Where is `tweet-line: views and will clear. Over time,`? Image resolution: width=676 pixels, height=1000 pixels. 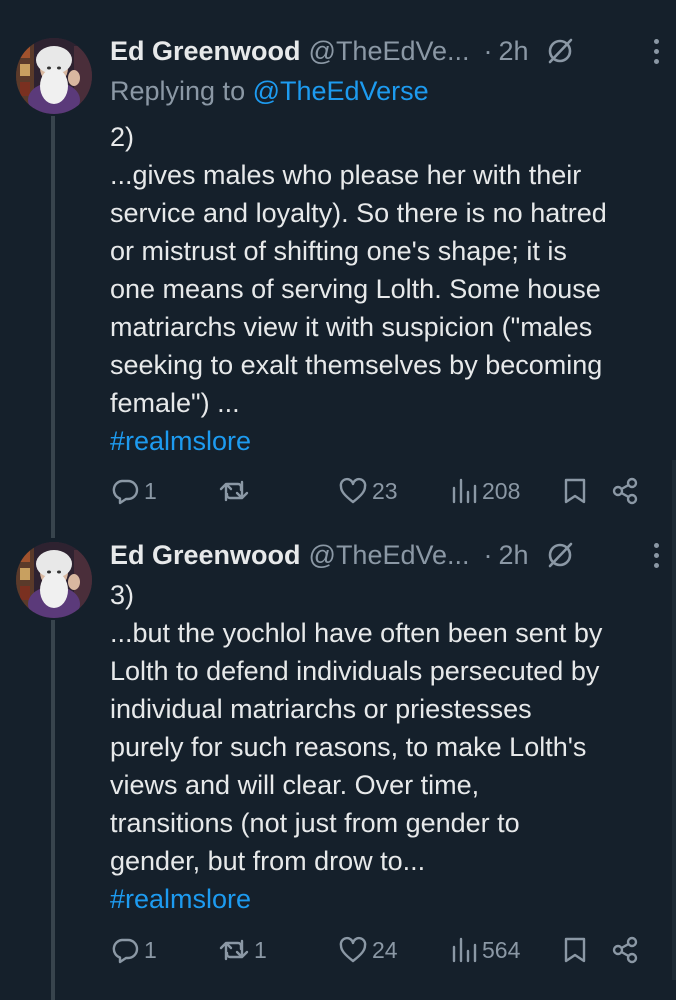 tweet-line: views and will clear. Over time, is located at coordinates (295, 785).